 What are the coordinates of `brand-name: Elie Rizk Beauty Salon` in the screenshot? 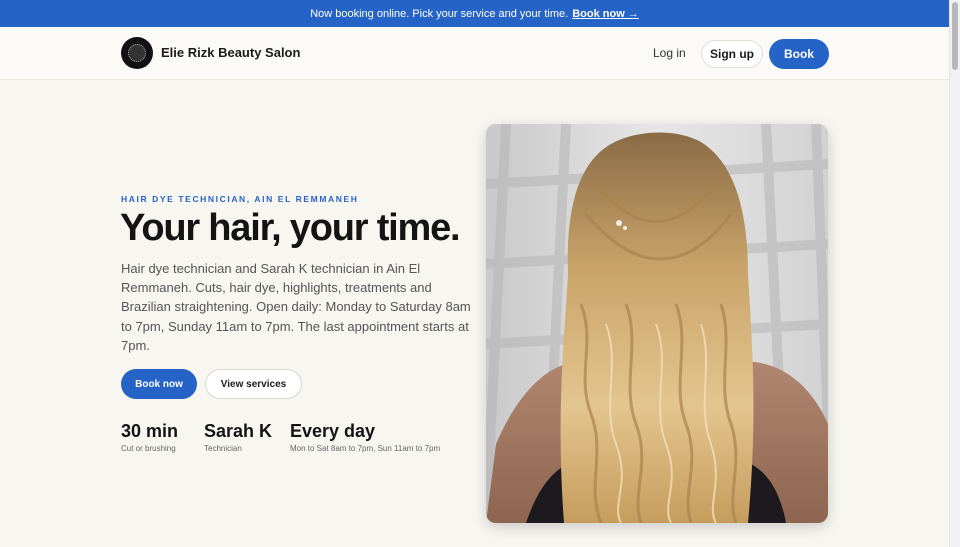 It's located at (230, 52).